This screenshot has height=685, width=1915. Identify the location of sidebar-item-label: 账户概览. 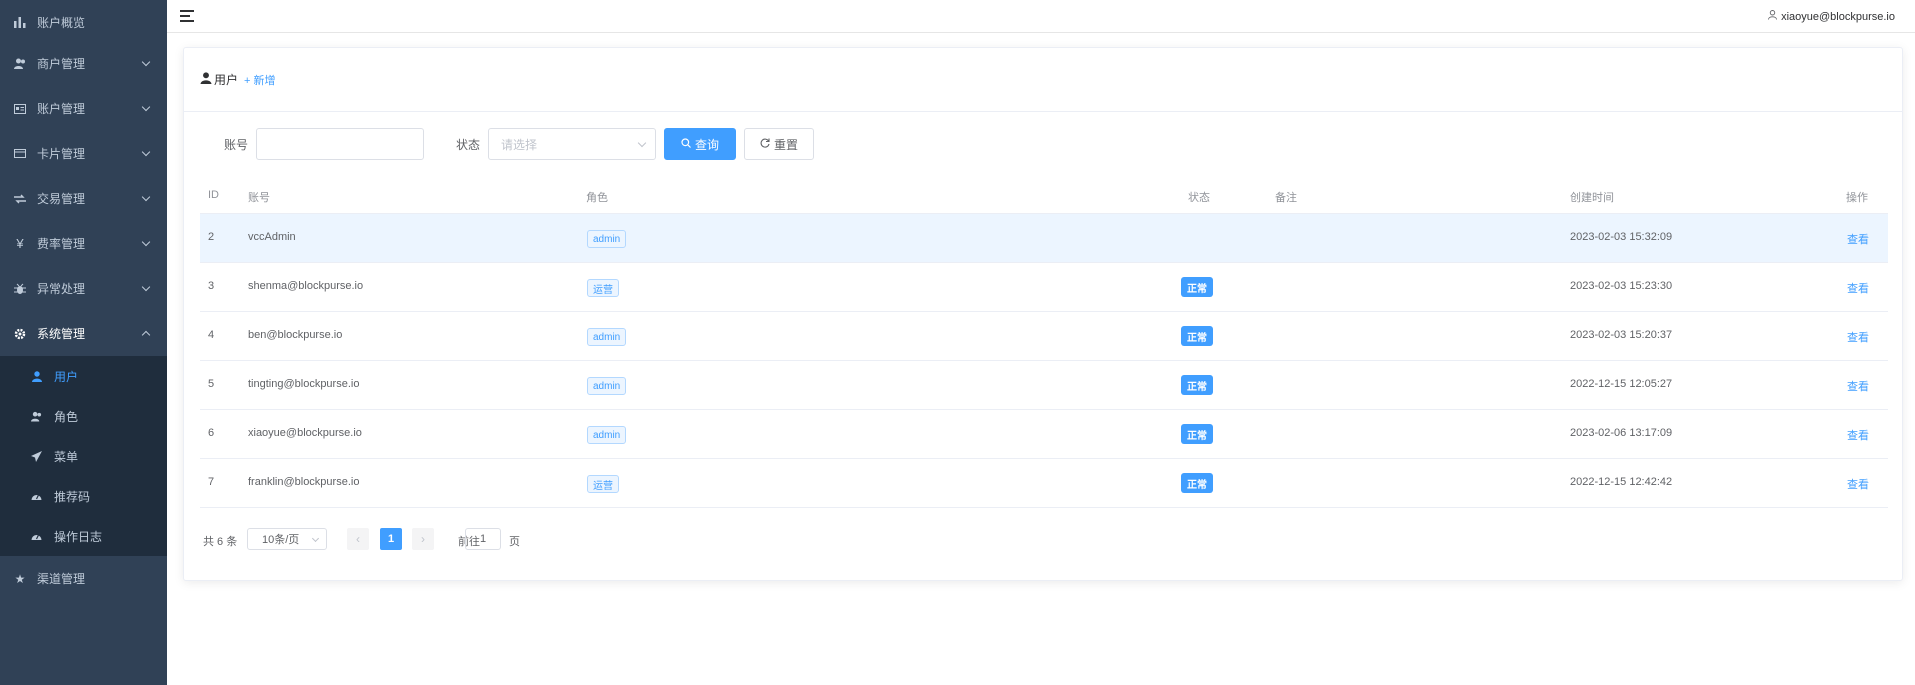
(61, 23).